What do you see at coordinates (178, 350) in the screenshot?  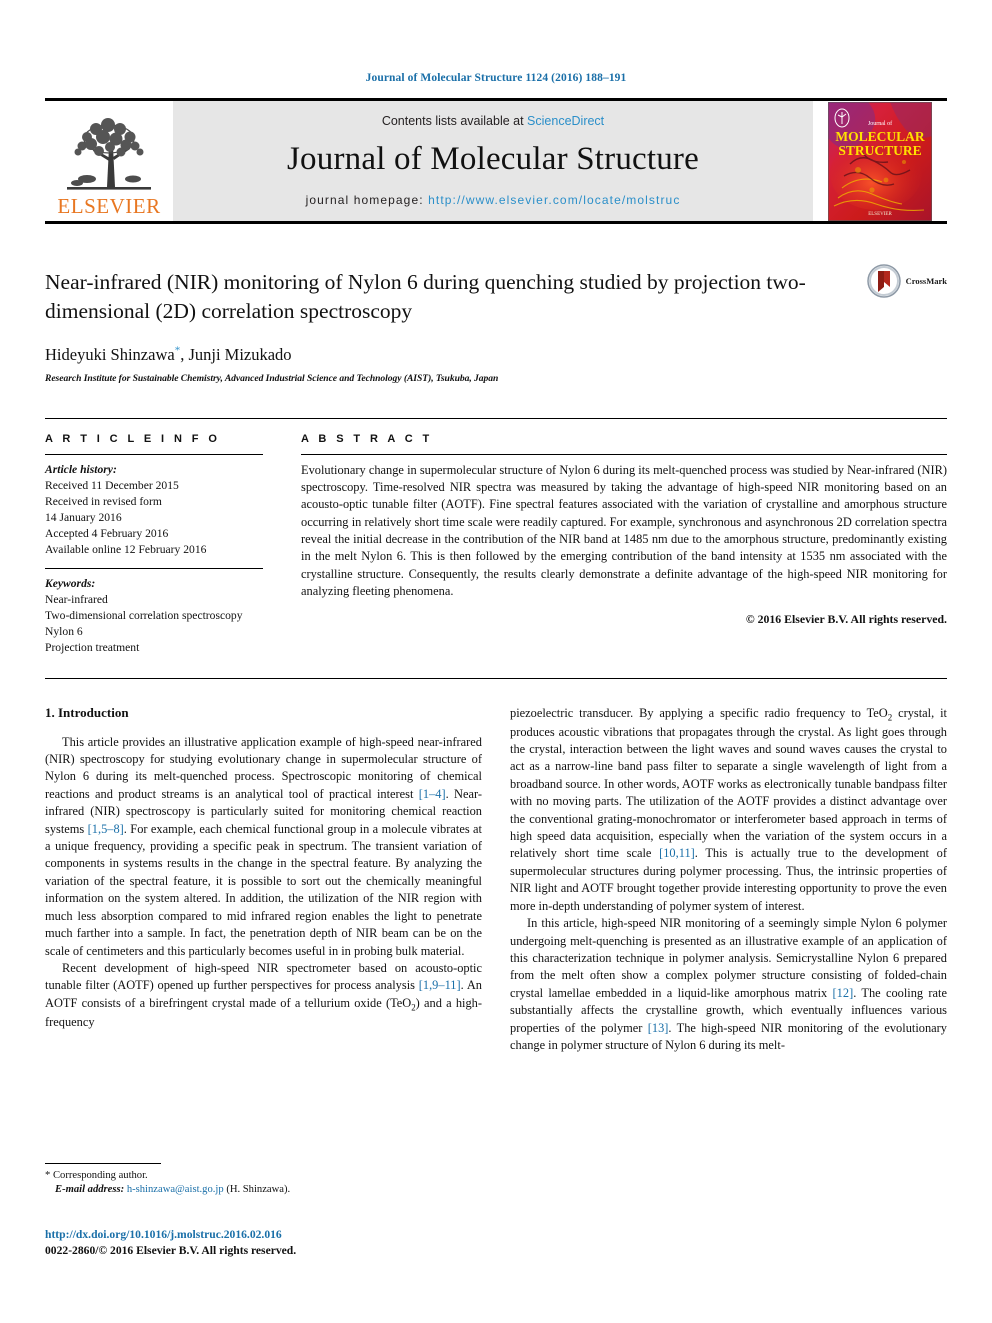 I see `corresponding-author-marker: *` at bounding box center [178, 350].